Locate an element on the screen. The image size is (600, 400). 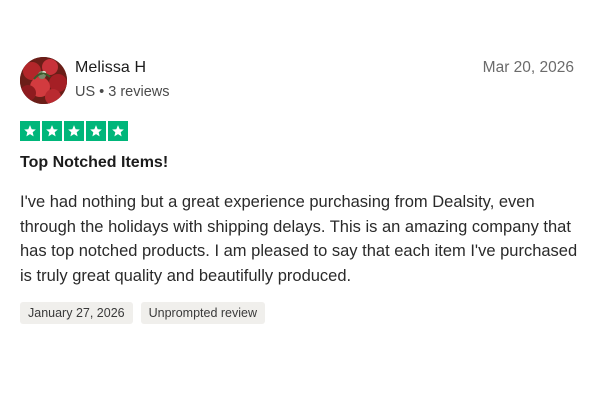
review-title: Top Notched Items! is located at coordinates (94, 163).